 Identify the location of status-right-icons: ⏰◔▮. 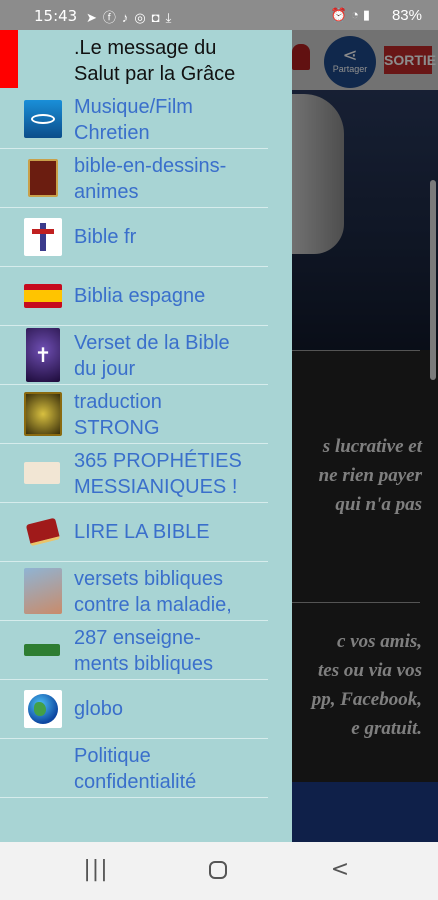
(352, 15).